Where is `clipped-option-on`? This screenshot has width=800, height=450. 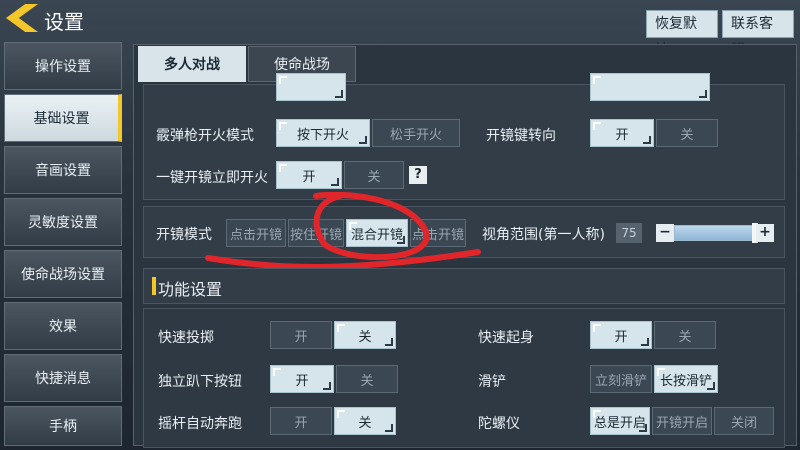
clipped-option-on is located at coordinates (311, 87).